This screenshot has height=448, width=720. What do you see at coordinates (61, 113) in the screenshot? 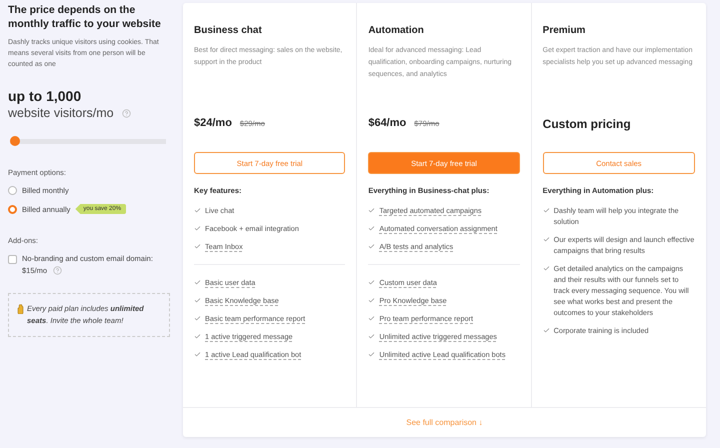
I see `visitors-unit: website visitors/mo` at bounding box center [61, 113].